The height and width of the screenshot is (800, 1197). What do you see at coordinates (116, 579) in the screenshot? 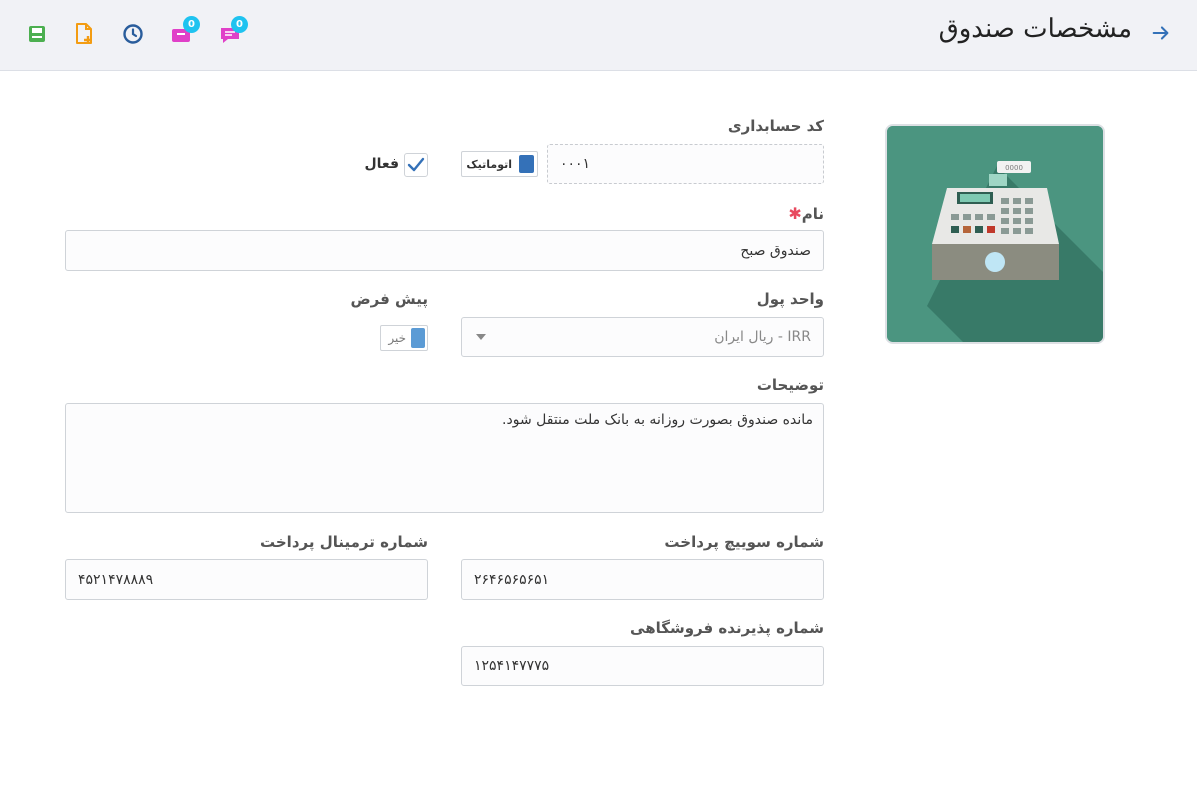
I see `terminal-number-value: ۴۵۲۱۴۷۸۸۸۹` at bounding box center [116, 579].